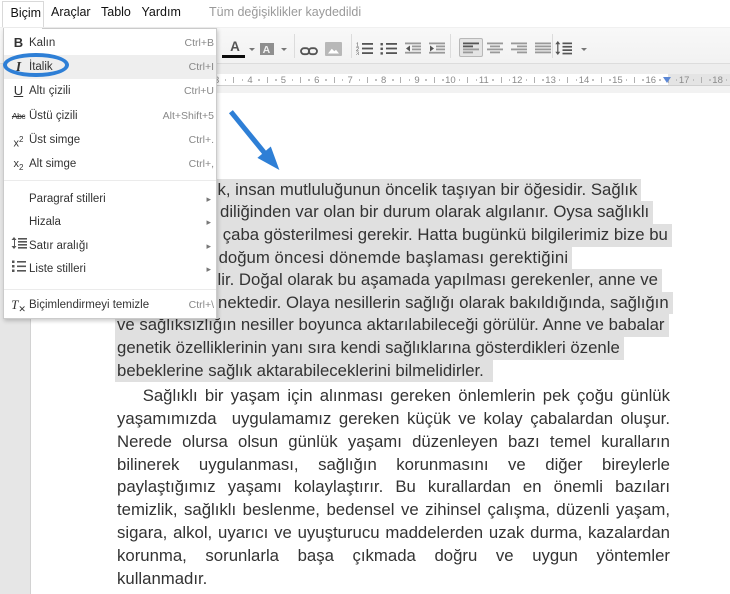 This screenshot has width=730, height=594. Describe the element at coordinates (267, 49) in the screenshot. I see `svg-text: A` at that location.